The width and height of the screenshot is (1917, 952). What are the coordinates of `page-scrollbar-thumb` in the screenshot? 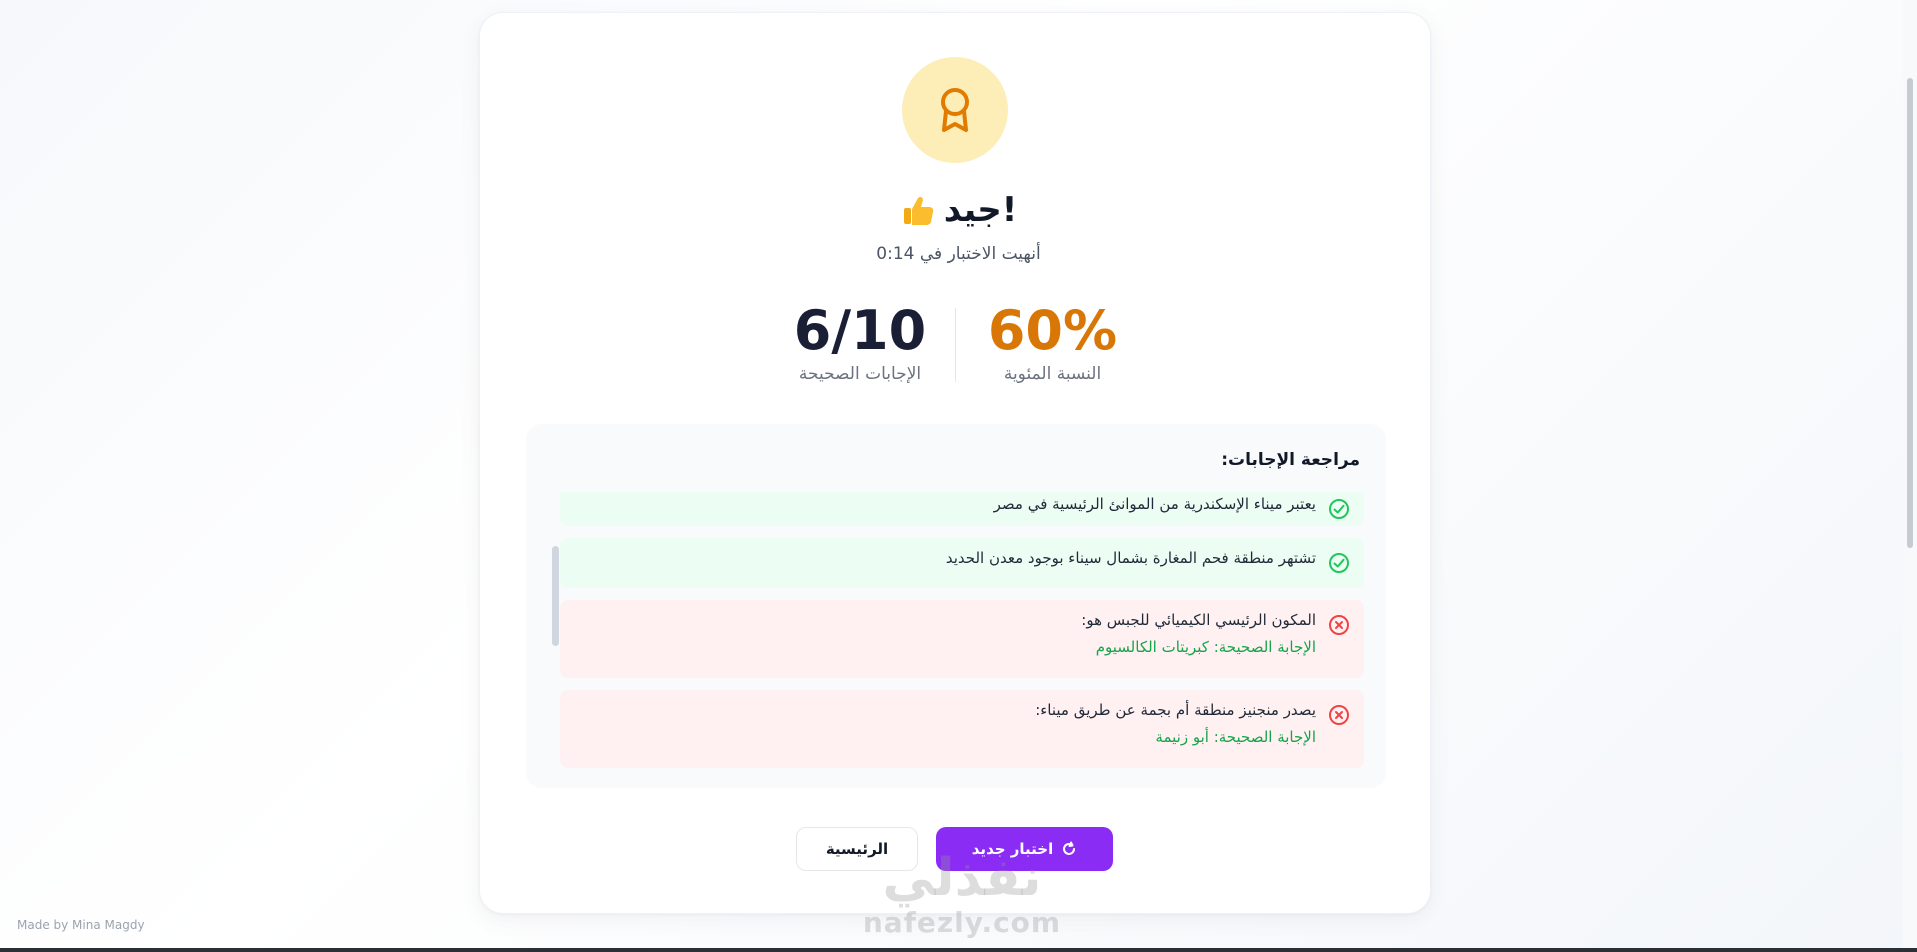 It's located at (1910, 313).